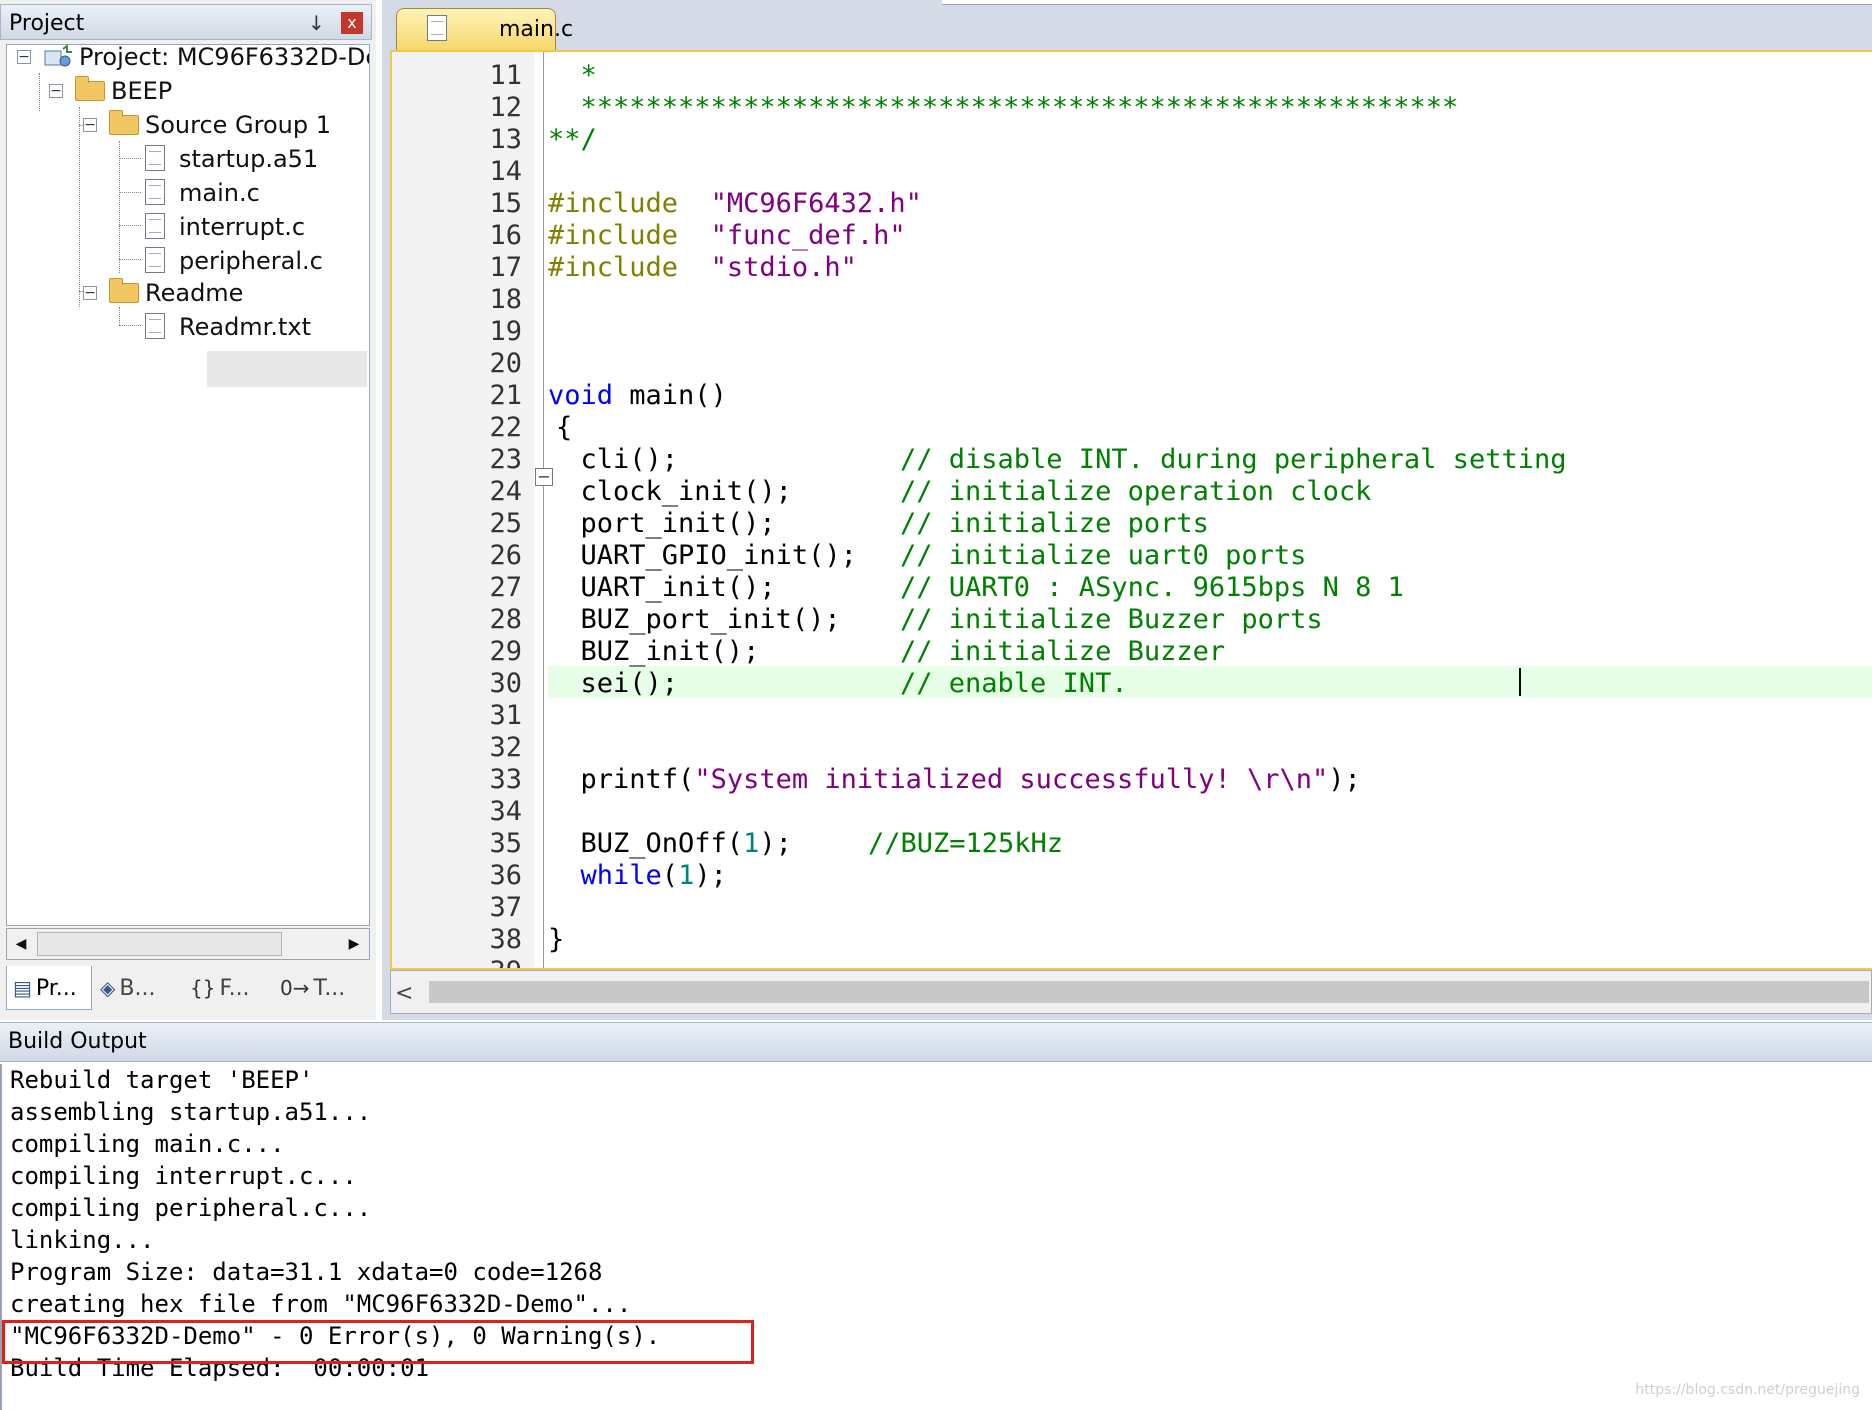 The height and width of the screenshot is (1410, 1872). Describe the element at coordinates (1011, 779) in the screenshot. I see `string-literal: "System initialized successfully! \r\n"` at that location.